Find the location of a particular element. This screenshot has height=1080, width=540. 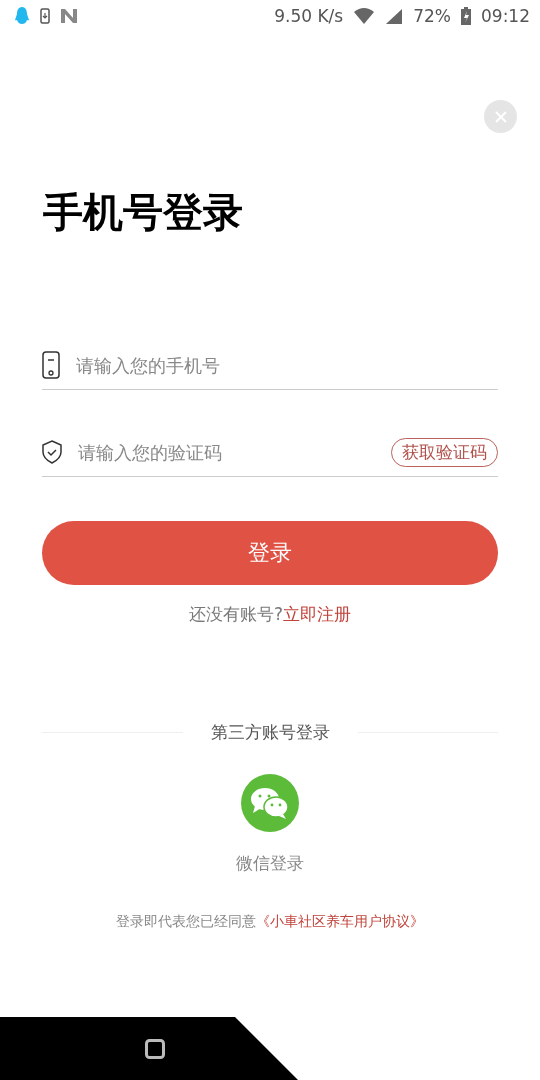

download-icon is located at coordinates (45, 16).